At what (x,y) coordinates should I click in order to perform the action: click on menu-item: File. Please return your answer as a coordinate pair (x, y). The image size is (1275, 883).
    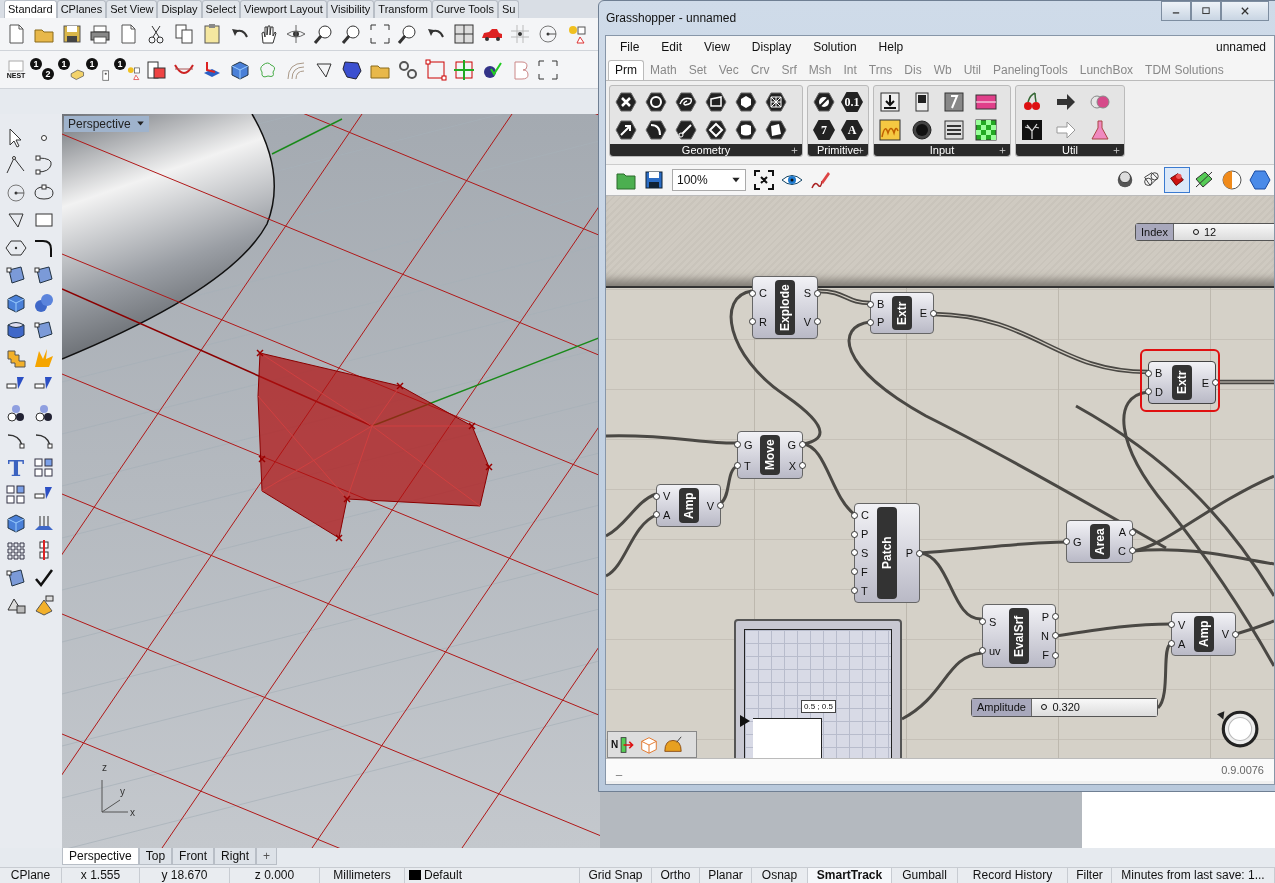
    Looking at the image, I should click on (630, 47).